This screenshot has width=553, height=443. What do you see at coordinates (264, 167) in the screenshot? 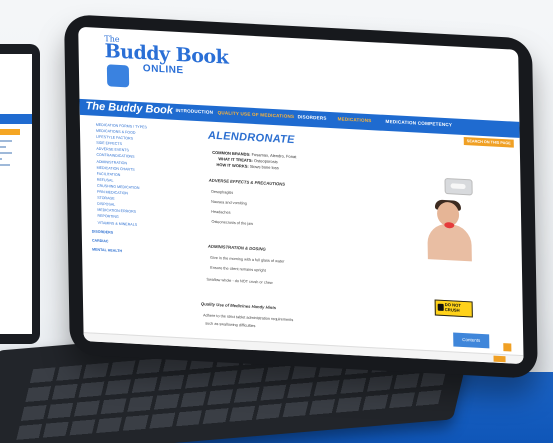
I see `how-value: Slows bone loss` at bounding box center [264, 167].